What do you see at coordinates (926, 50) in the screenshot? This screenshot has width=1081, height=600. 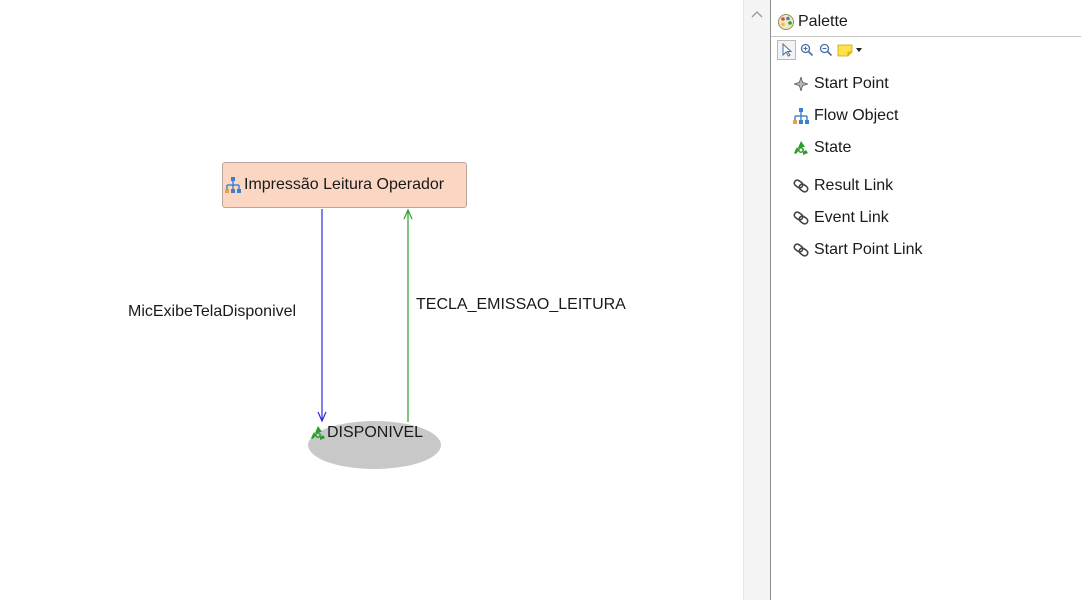 I see `palette-toolbar` at bounding box center [926, 50].